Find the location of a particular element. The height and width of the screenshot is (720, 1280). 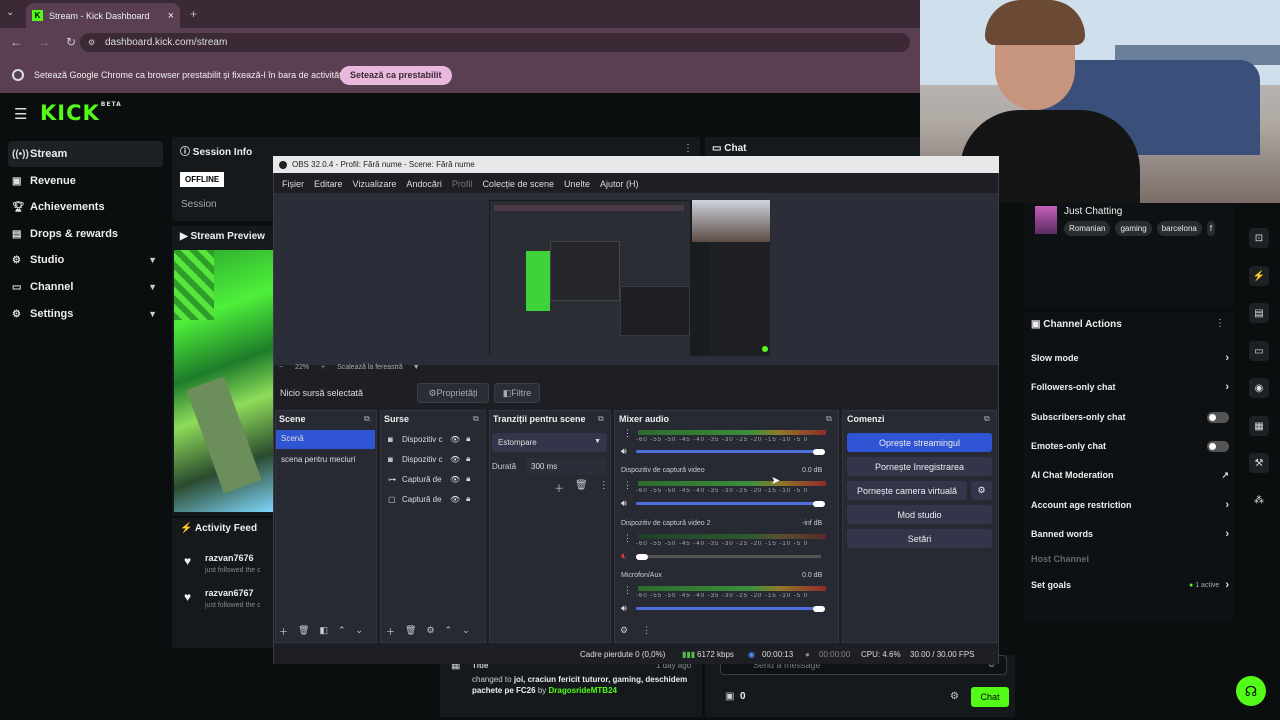

banned-words-row: Banned words › is located at coordinates (1130, 534).